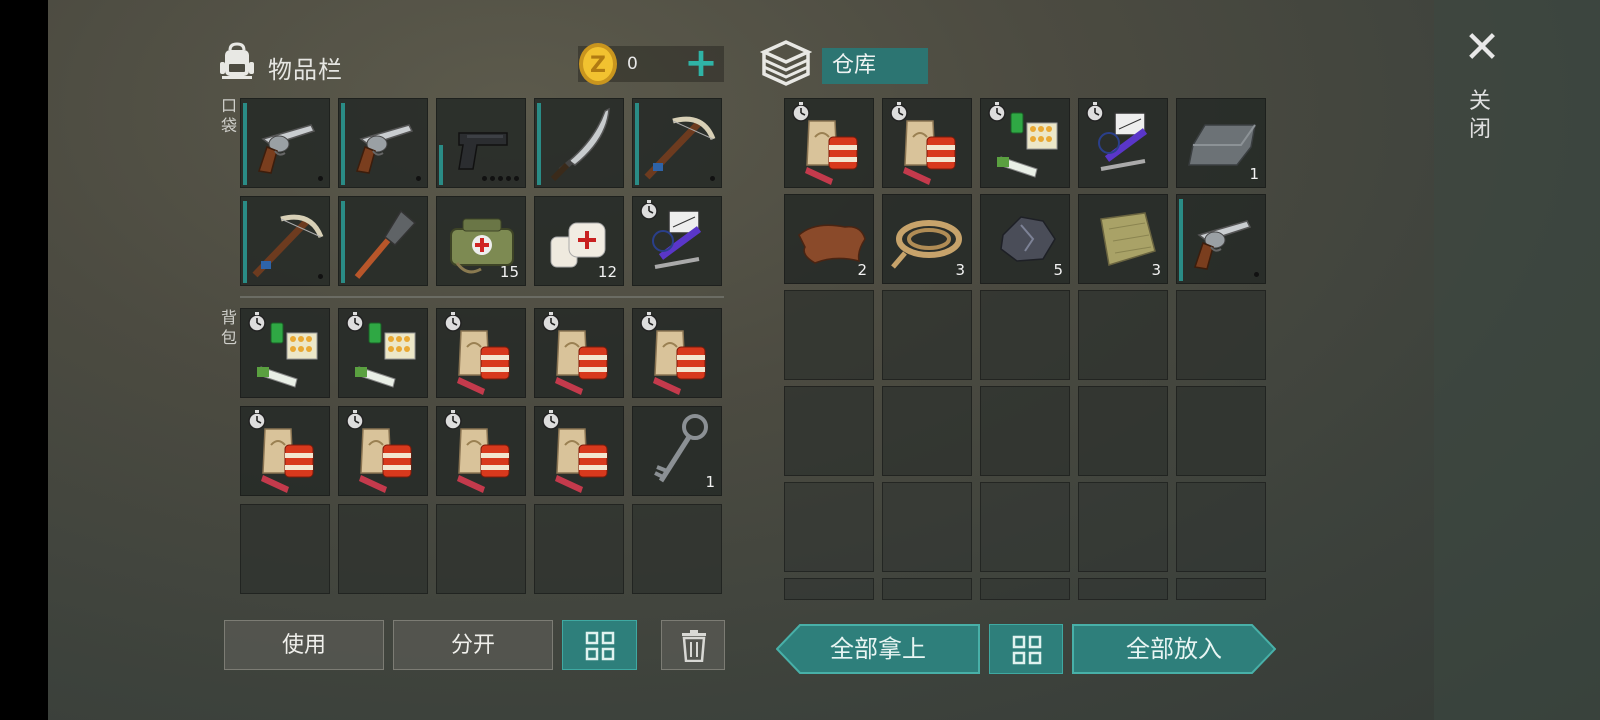  Describe the element at coordinates (1482, 48) in the screenshot. I see `close-icon: ✕` at that location.